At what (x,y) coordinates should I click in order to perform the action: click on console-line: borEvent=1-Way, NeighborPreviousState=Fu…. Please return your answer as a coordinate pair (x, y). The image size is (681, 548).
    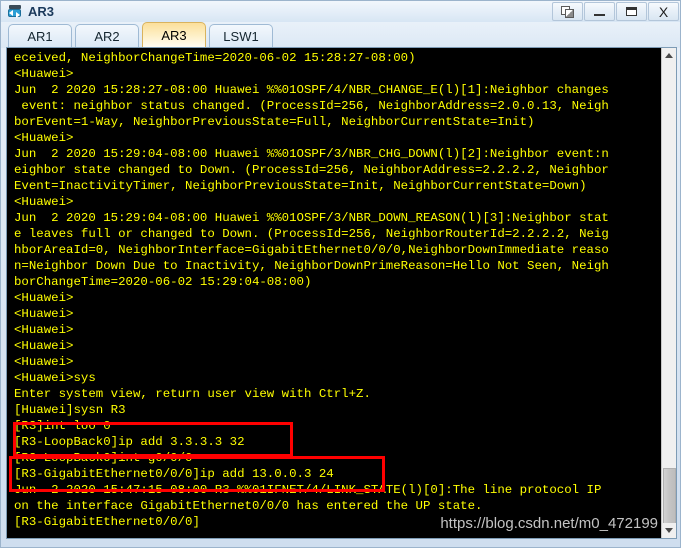
    Looking at the image, I should click on (274, 122).